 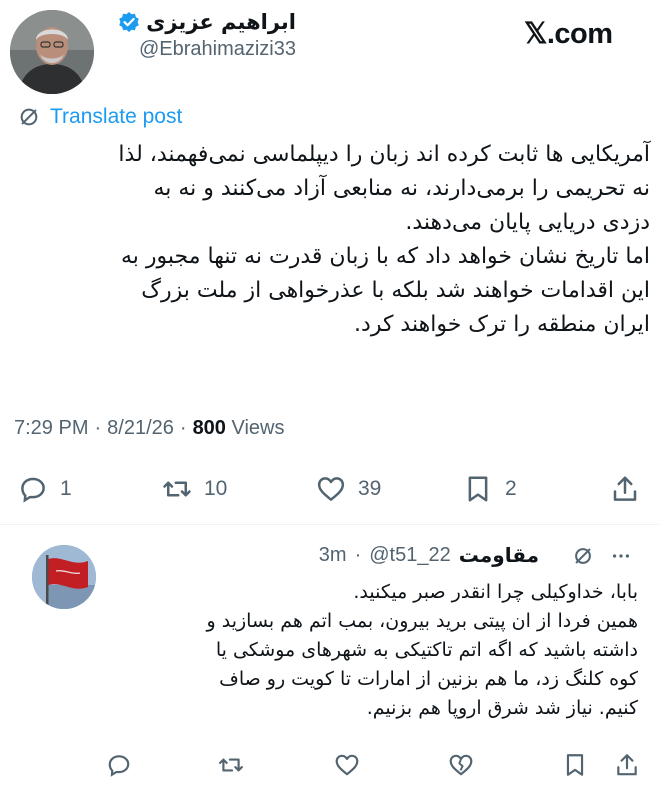 I want to click on reply-repost-button, so click(x=231, y=767).